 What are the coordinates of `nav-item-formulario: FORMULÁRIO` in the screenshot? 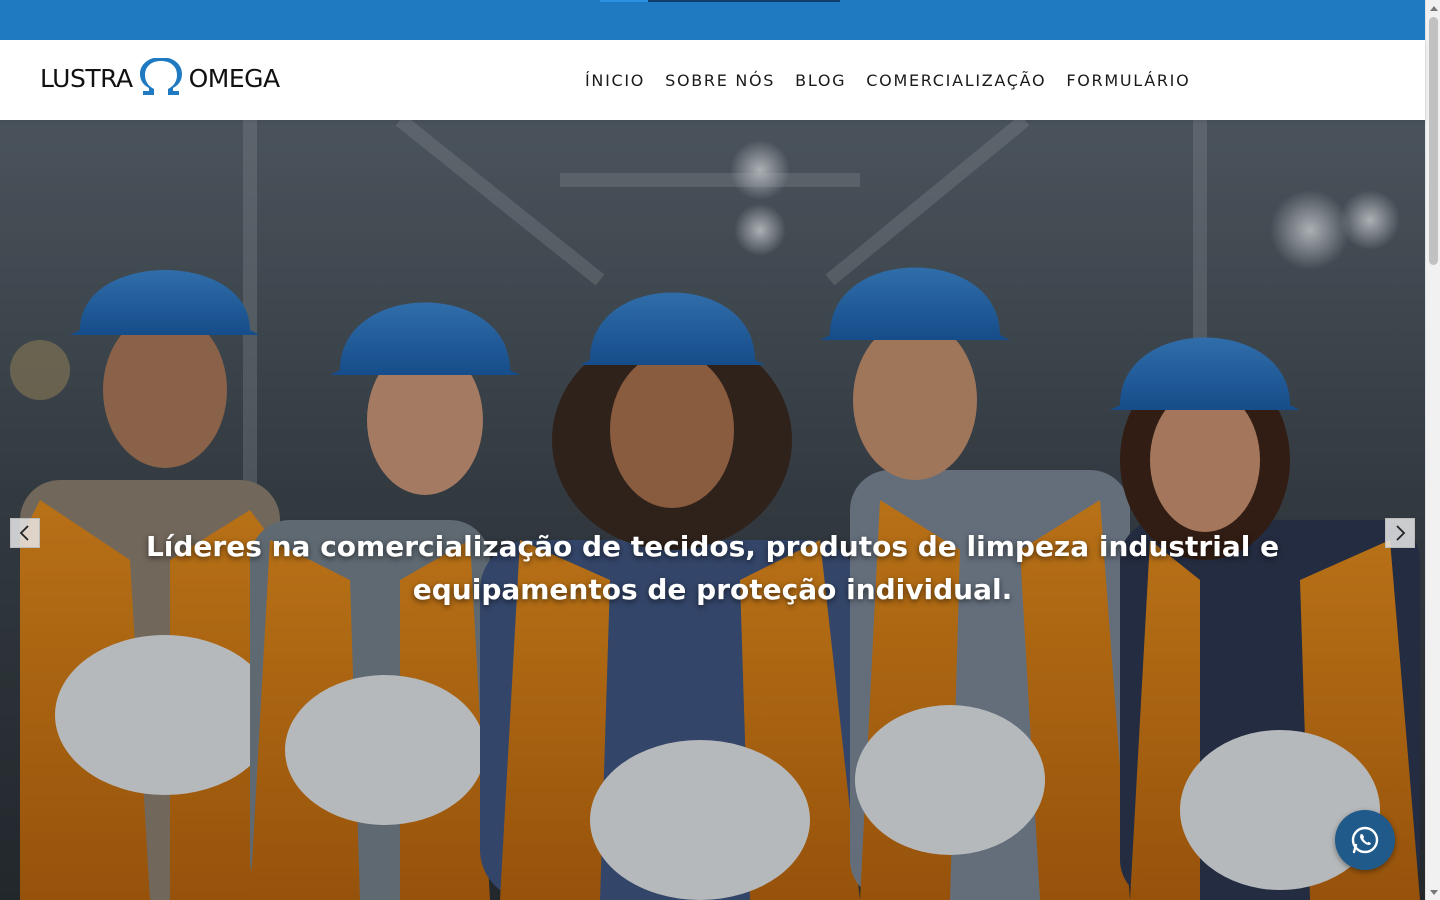 It's located at (1128, 80).